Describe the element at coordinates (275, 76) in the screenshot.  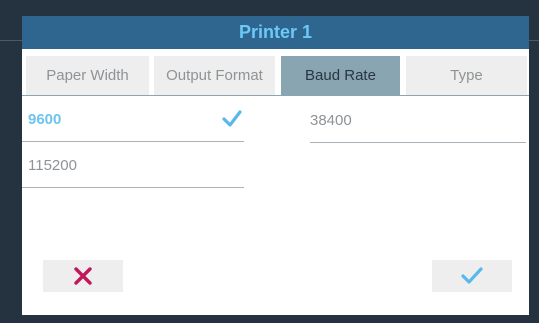
I see `tab-bar: Paper Width Output Format Baud Rate Type` at that location.